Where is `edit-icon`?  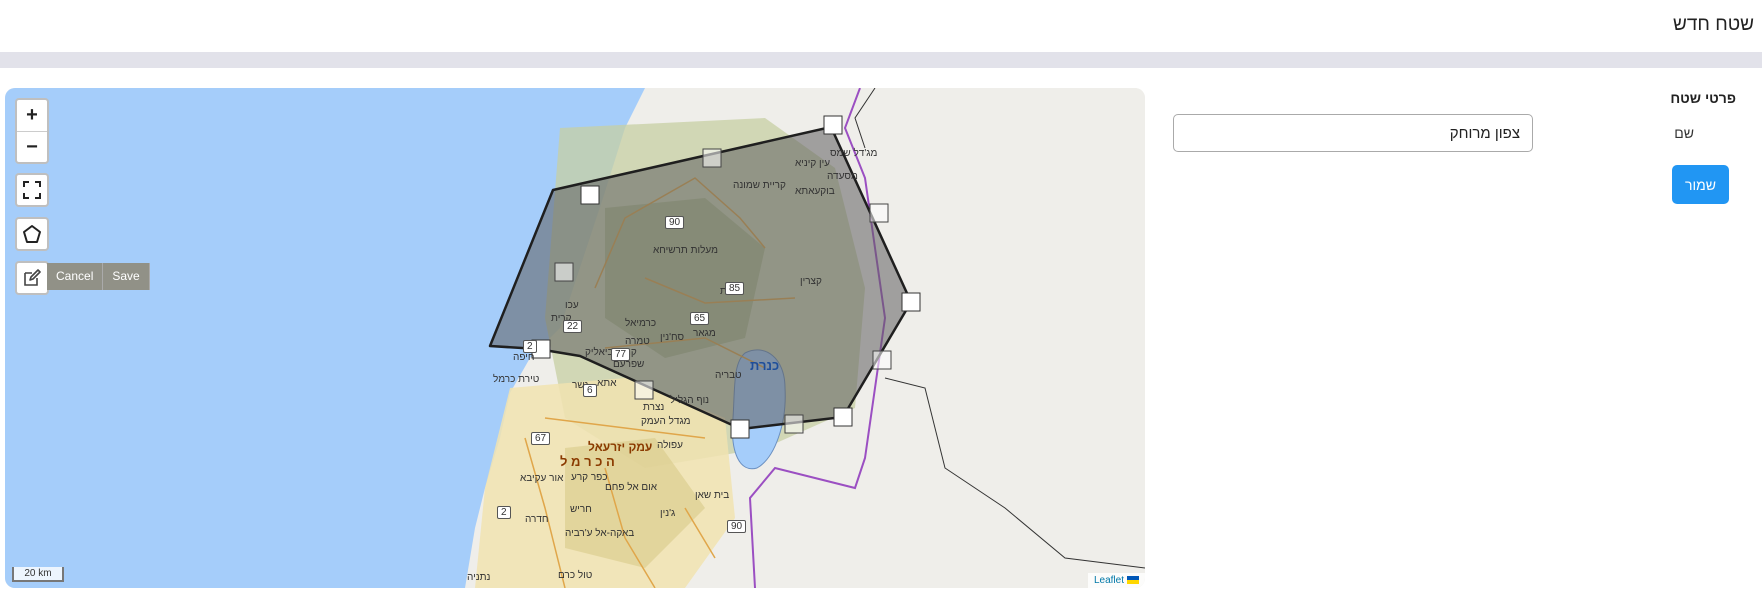 edit-icon is located at coordinates (32, 277).